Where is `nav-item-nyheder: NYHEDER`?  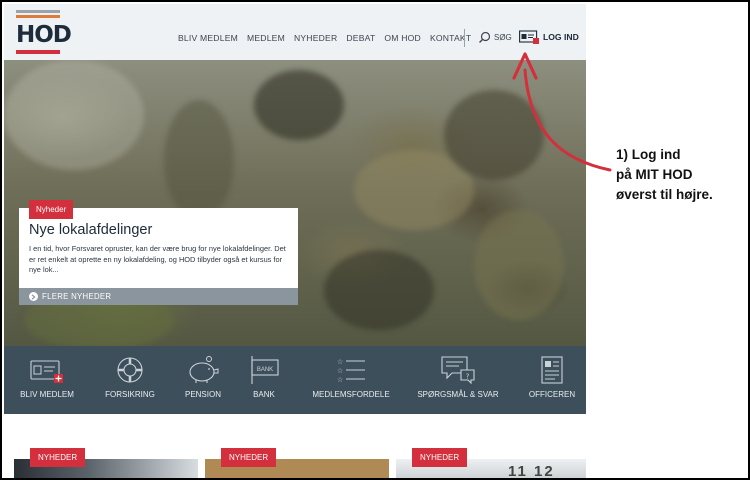
nav-item-nyheder: NYHEDER is located at coordinates (315, 38).